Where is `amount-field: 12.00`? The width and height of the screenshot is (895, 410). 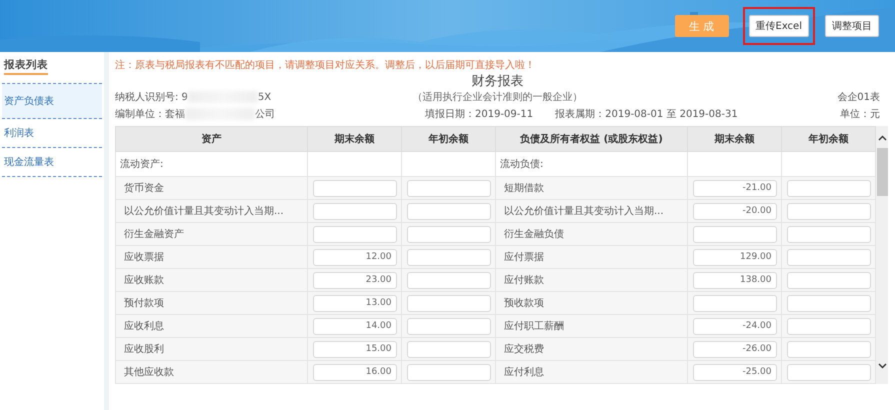
amount-field: 12.00 is located at coordinates (354, 257).